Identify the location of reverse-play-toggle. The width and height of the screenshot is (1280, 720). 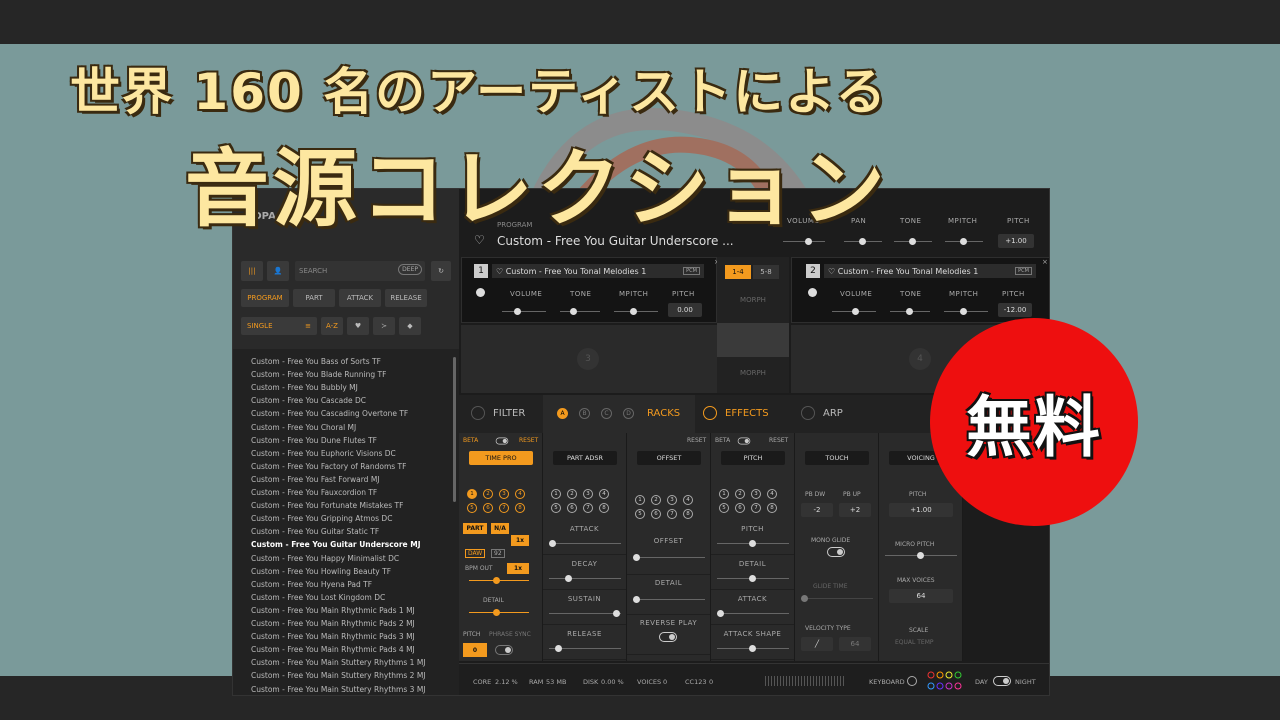
(668, 637).